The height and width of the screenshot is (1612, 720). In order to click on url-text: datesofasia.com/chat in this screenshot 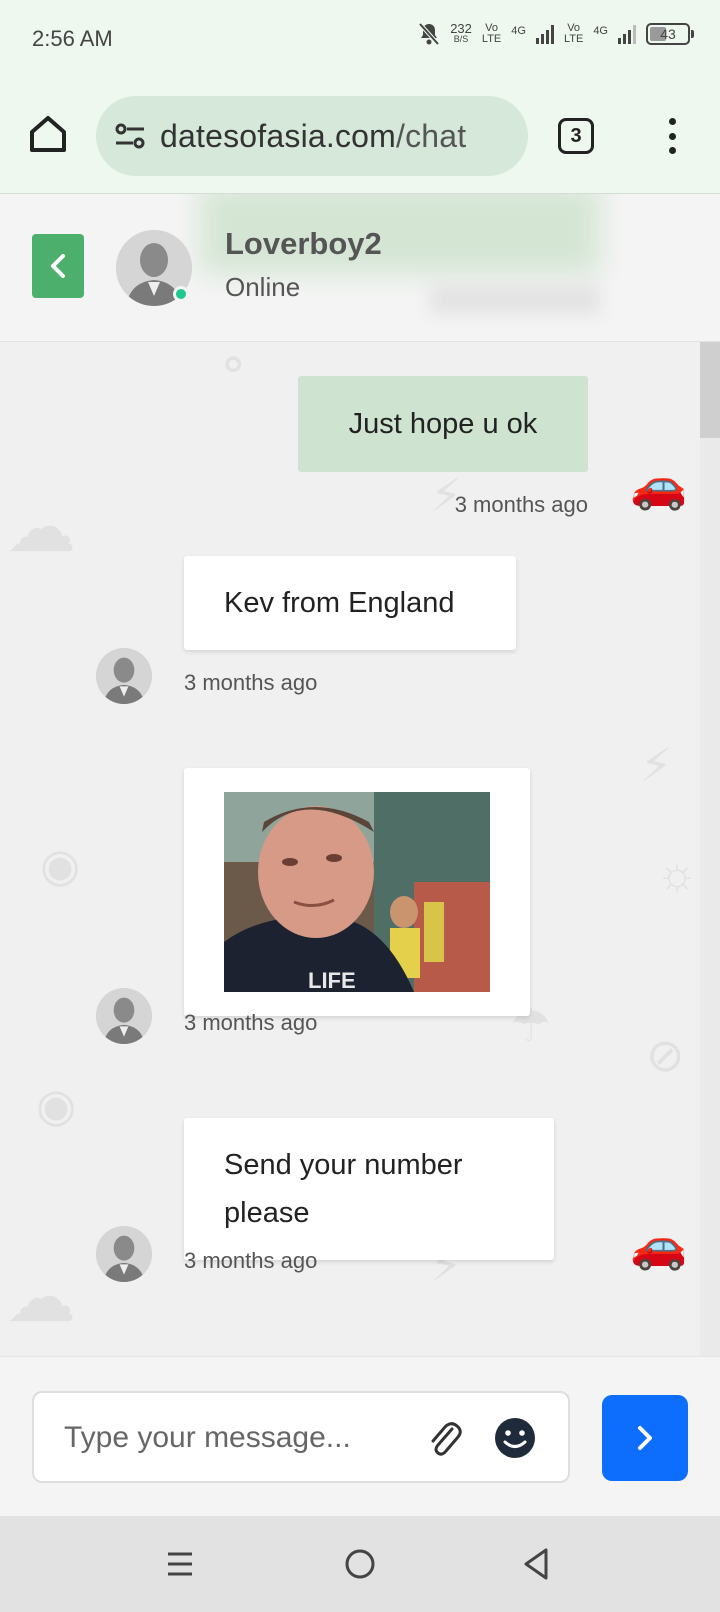, I will do `click(313, 136)`.